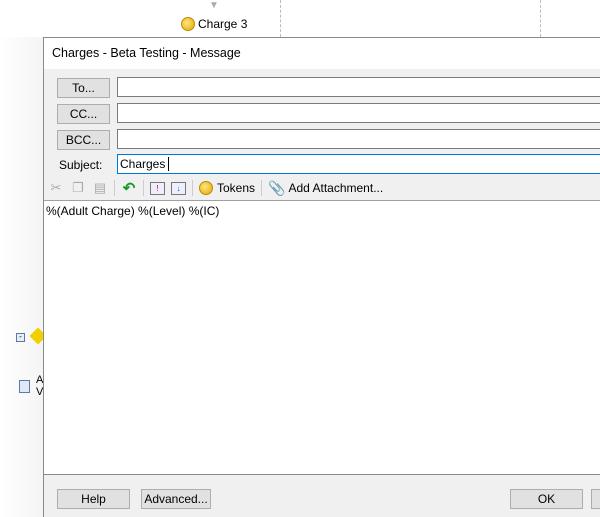 The image size is (600, 517). I want to click on arrow-down-icon: ▼, so click(214, 5).